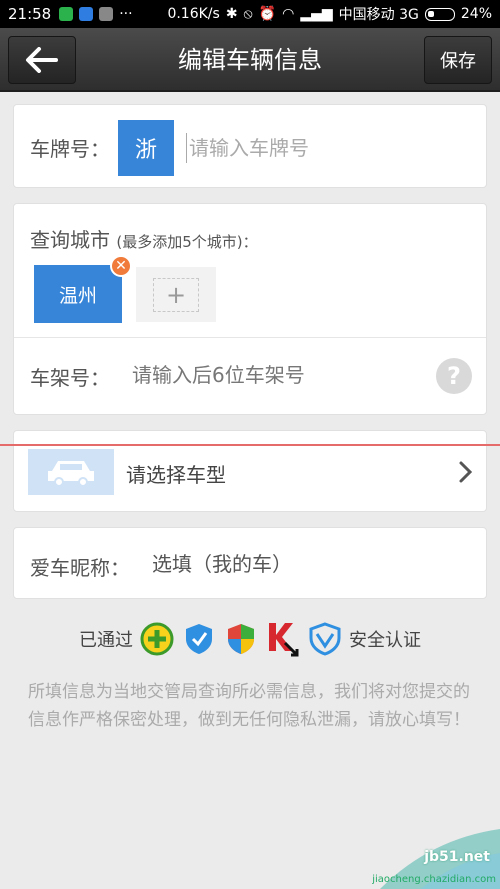 The image size is (500, 889). Describe the element at coordinates (199, 639) in the screenshot. I see `tencent-shield-icon` at that location.